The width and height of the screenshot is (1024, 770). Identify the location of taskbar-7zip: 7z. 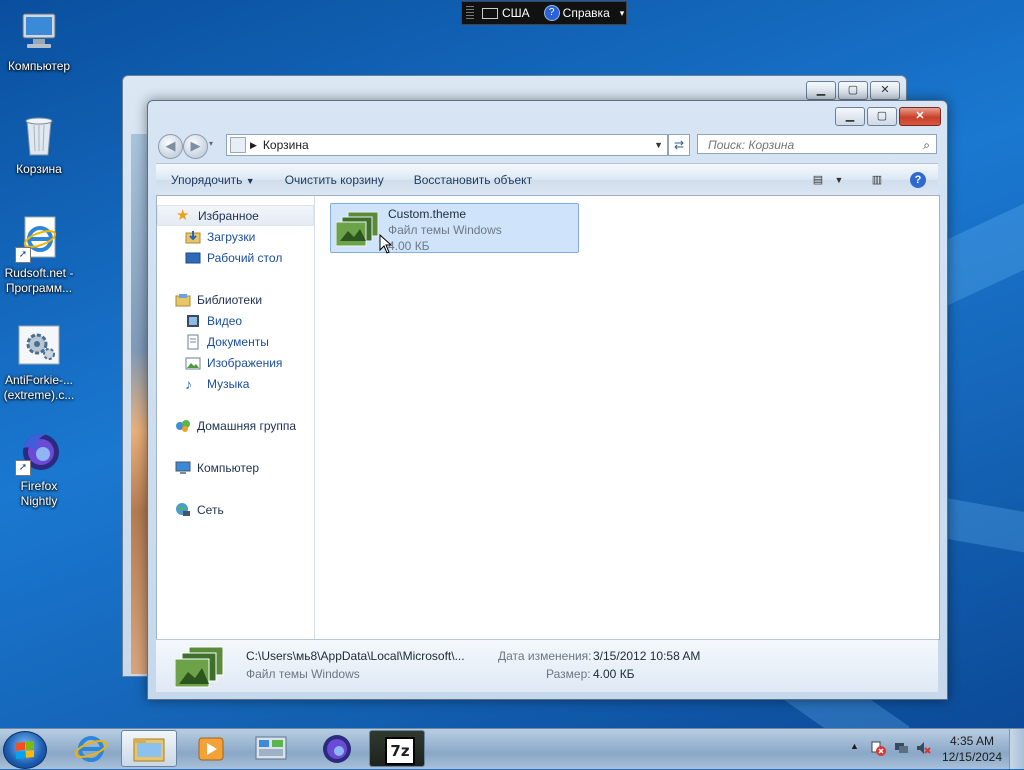
(397, 748).